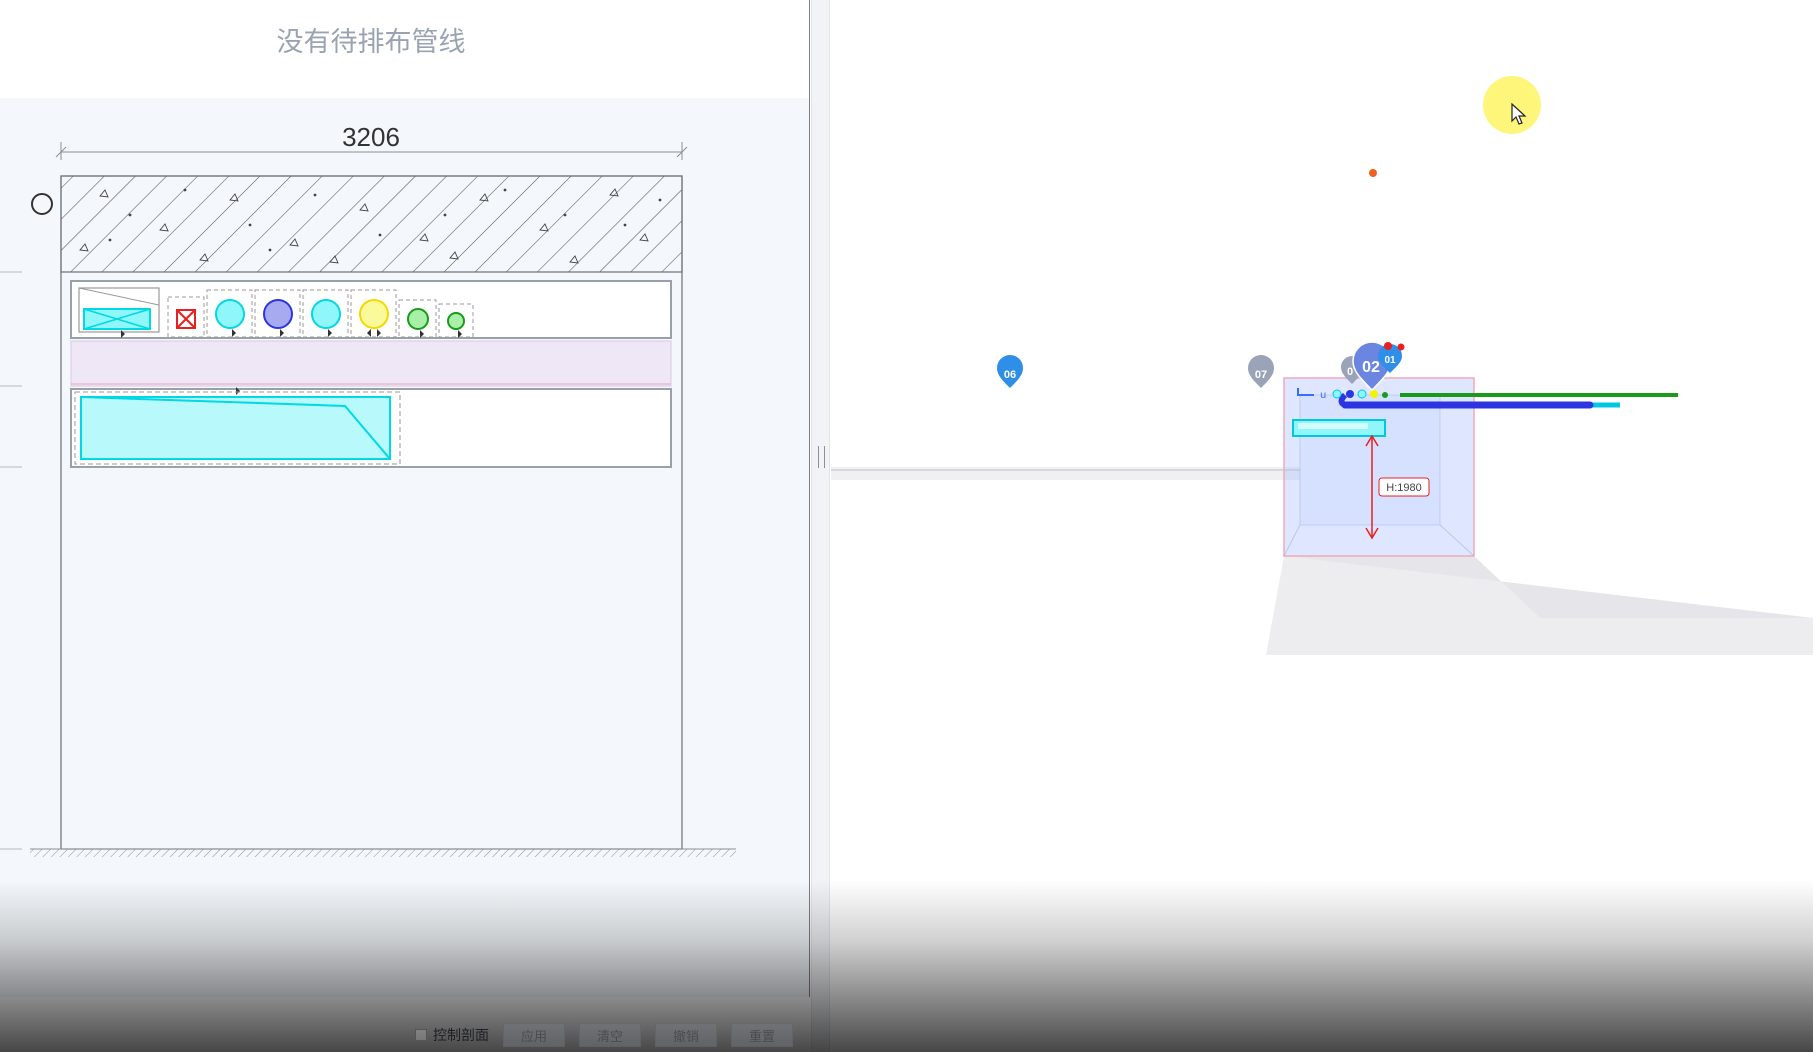  What do you see at coordinates (461, 1035) in the screenshot?
I see `control-section-label: 控制剖面` at bounding box center [461, 1035].